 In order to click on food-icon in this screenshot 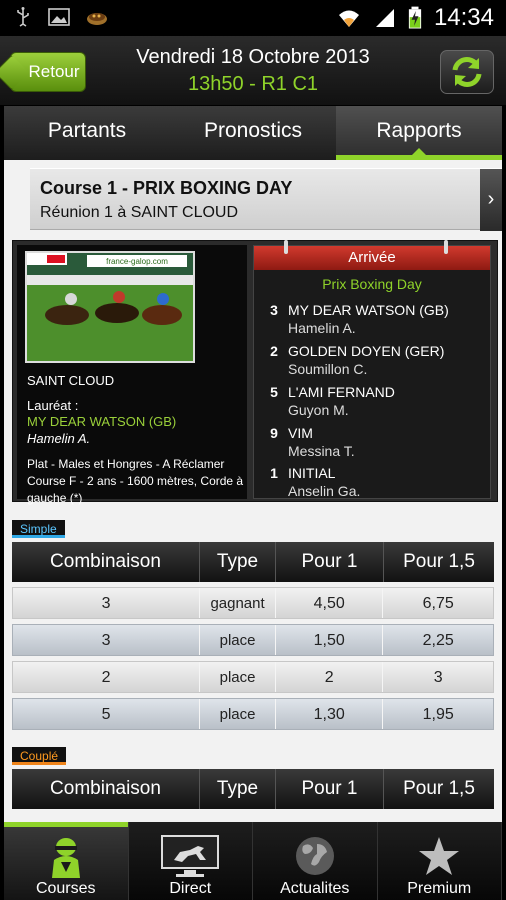, I will do `click(97, 19)`.